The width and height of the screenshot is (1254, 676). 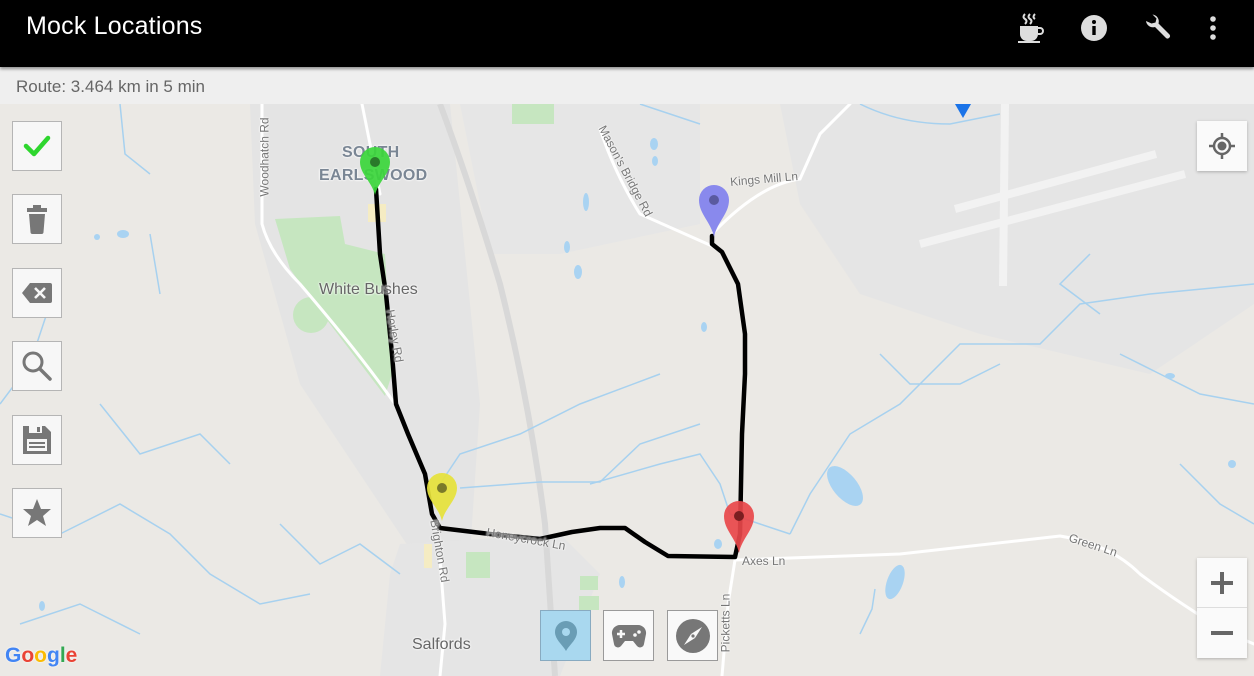 I want to click on coffee-icon, so click(x=1031, y=28).